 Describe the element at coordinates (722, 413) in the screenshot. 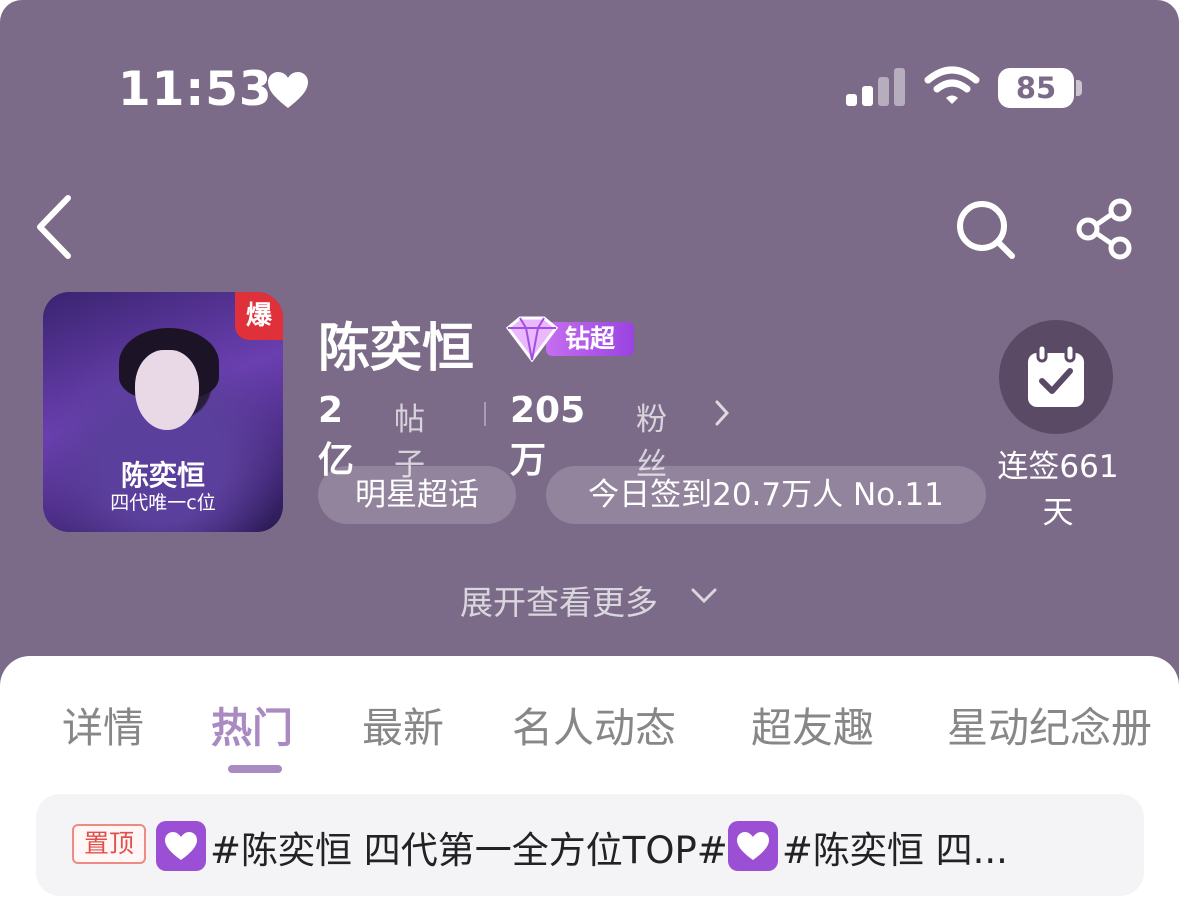

I see `chevron-right-icon` at that location.